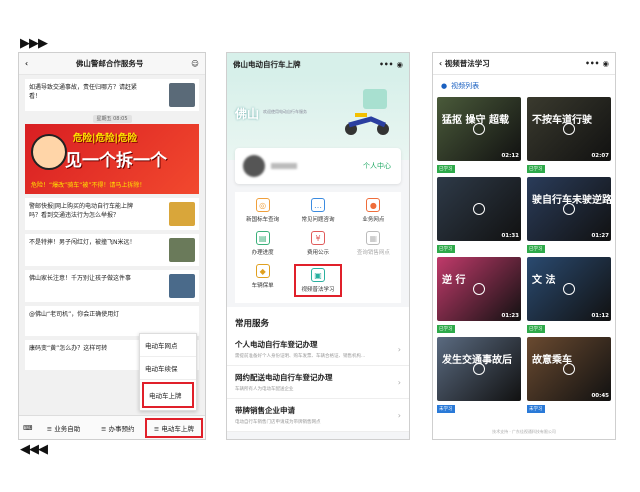 This screenshot has height=492, width=640. What do you see at coordinates (318, 382) in the screenshot?
I see `service-item: 网约配送电动自行车登记办理 车辆所有人为电动车配送企业 ›` at bounding box center [318, 382].